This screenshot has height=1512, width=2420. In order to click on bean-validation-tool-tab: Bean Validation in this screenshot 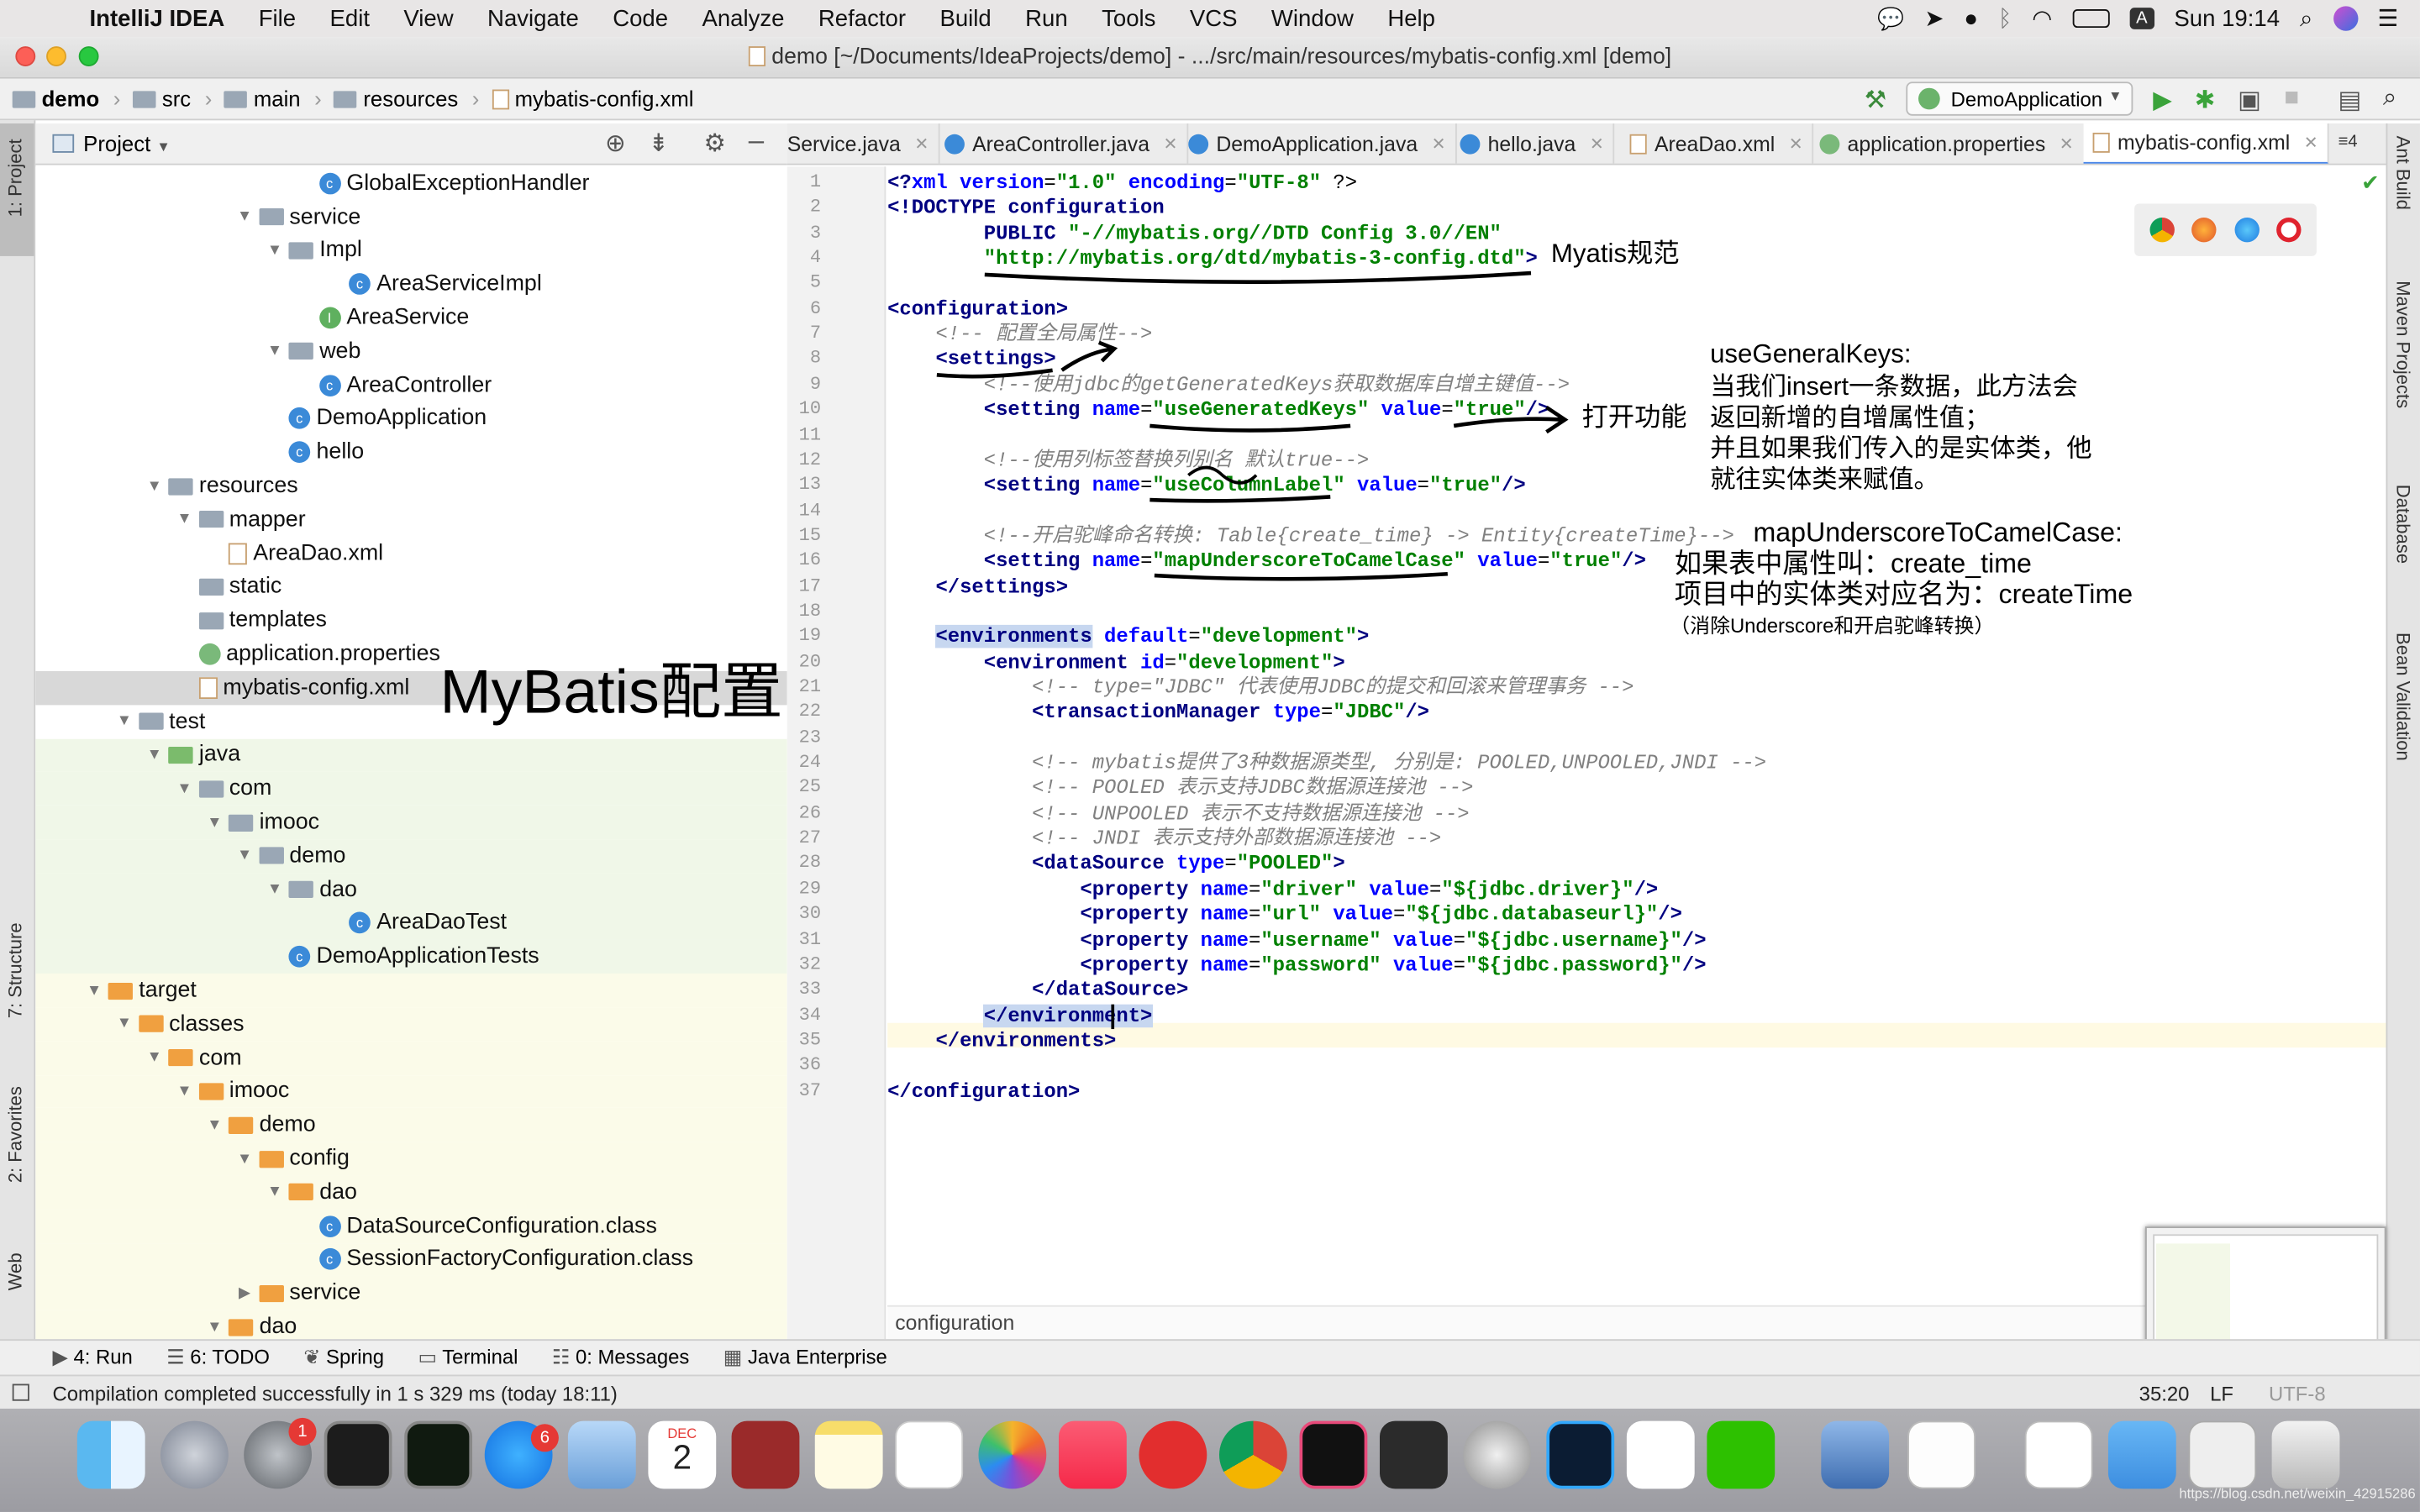, I will do `click(2403, 697)`.